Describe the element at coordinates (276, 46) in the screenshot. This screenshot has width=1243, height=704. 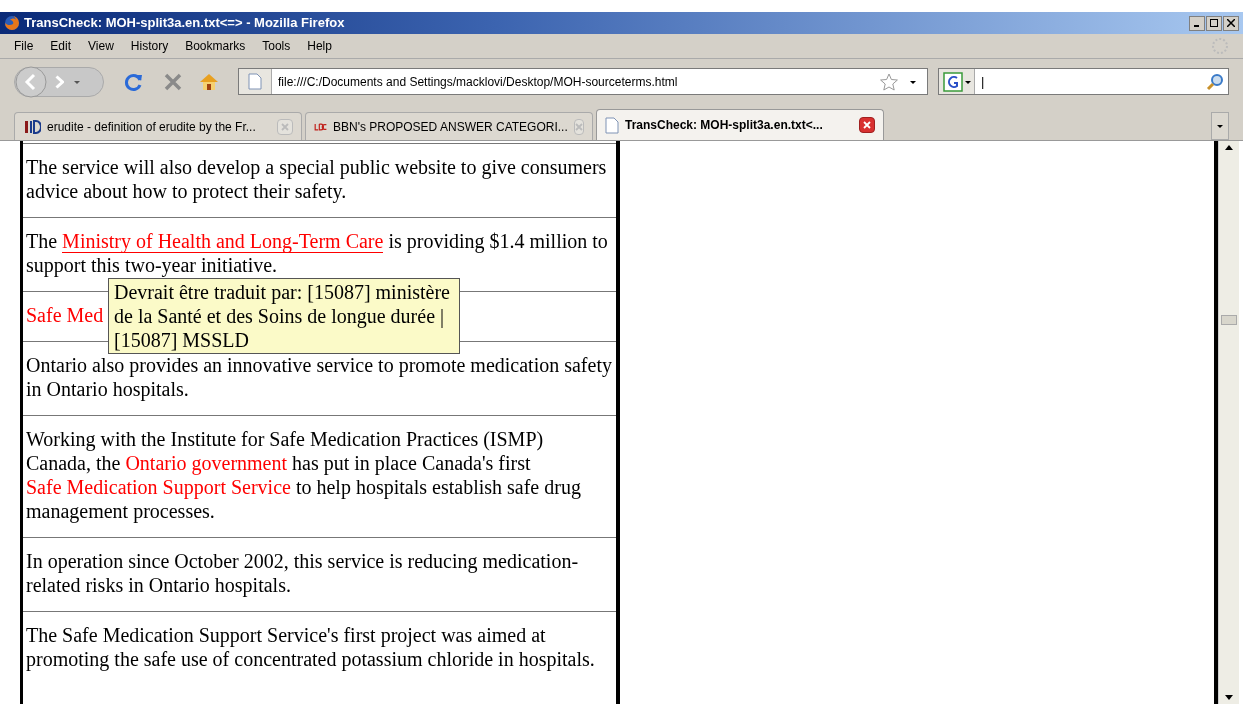
I see `menu-item: Tools` at that location.